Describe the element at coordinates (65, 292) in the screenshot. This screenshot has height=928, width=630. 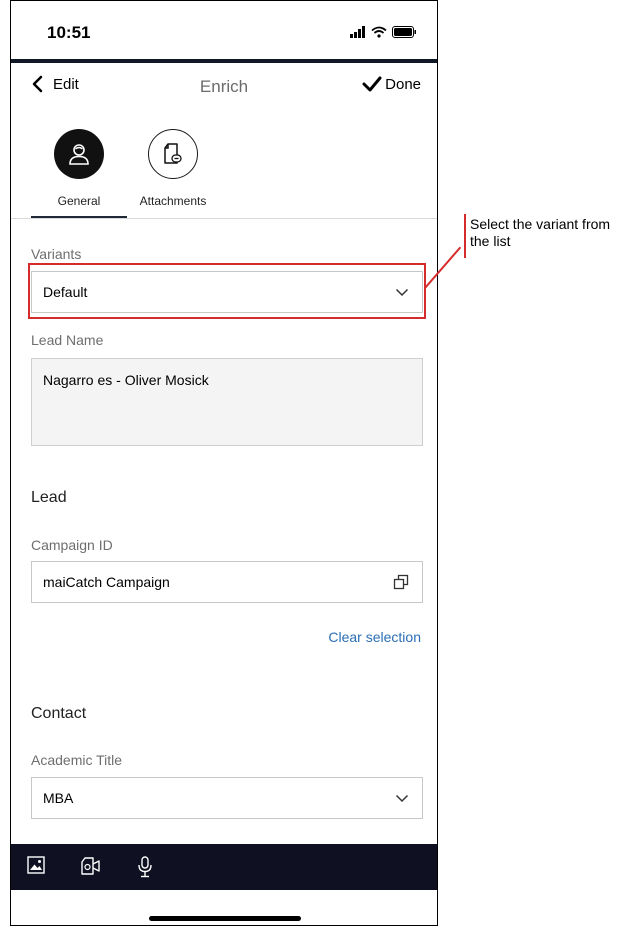
I see `variants-value: Default` at that location.